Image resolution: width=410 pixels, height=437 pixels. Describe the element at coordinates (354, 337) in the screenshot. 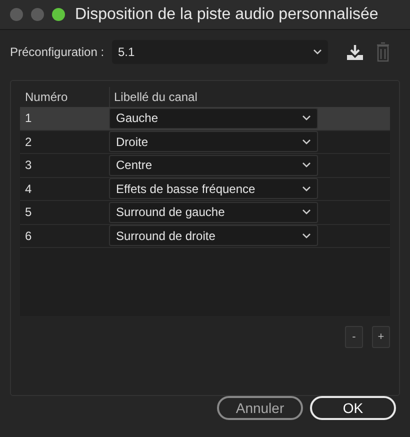

I see `remove-button: -` at that location.